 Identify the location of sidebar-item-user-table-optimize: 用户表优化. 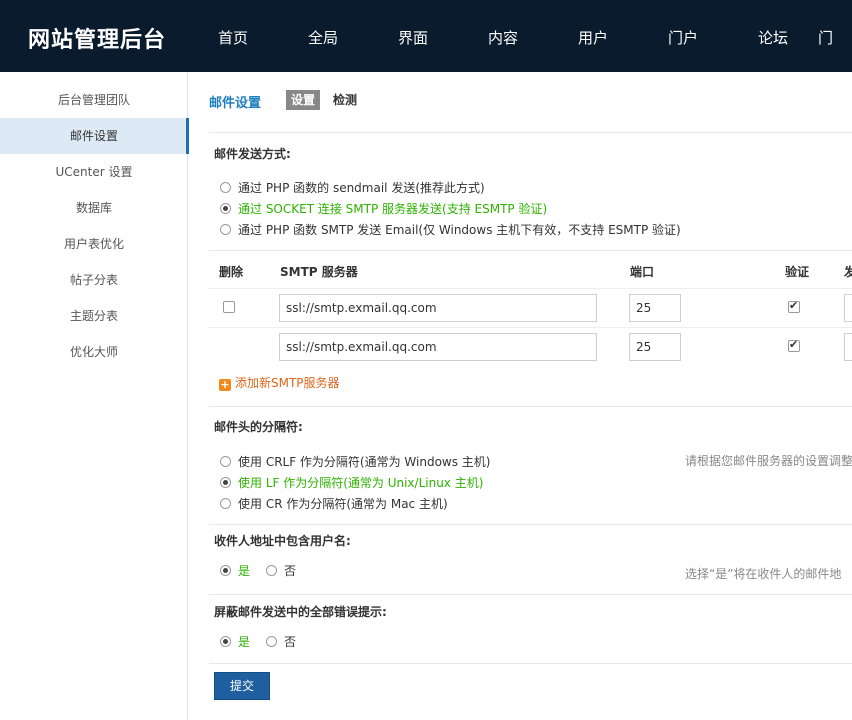
(94, 244).